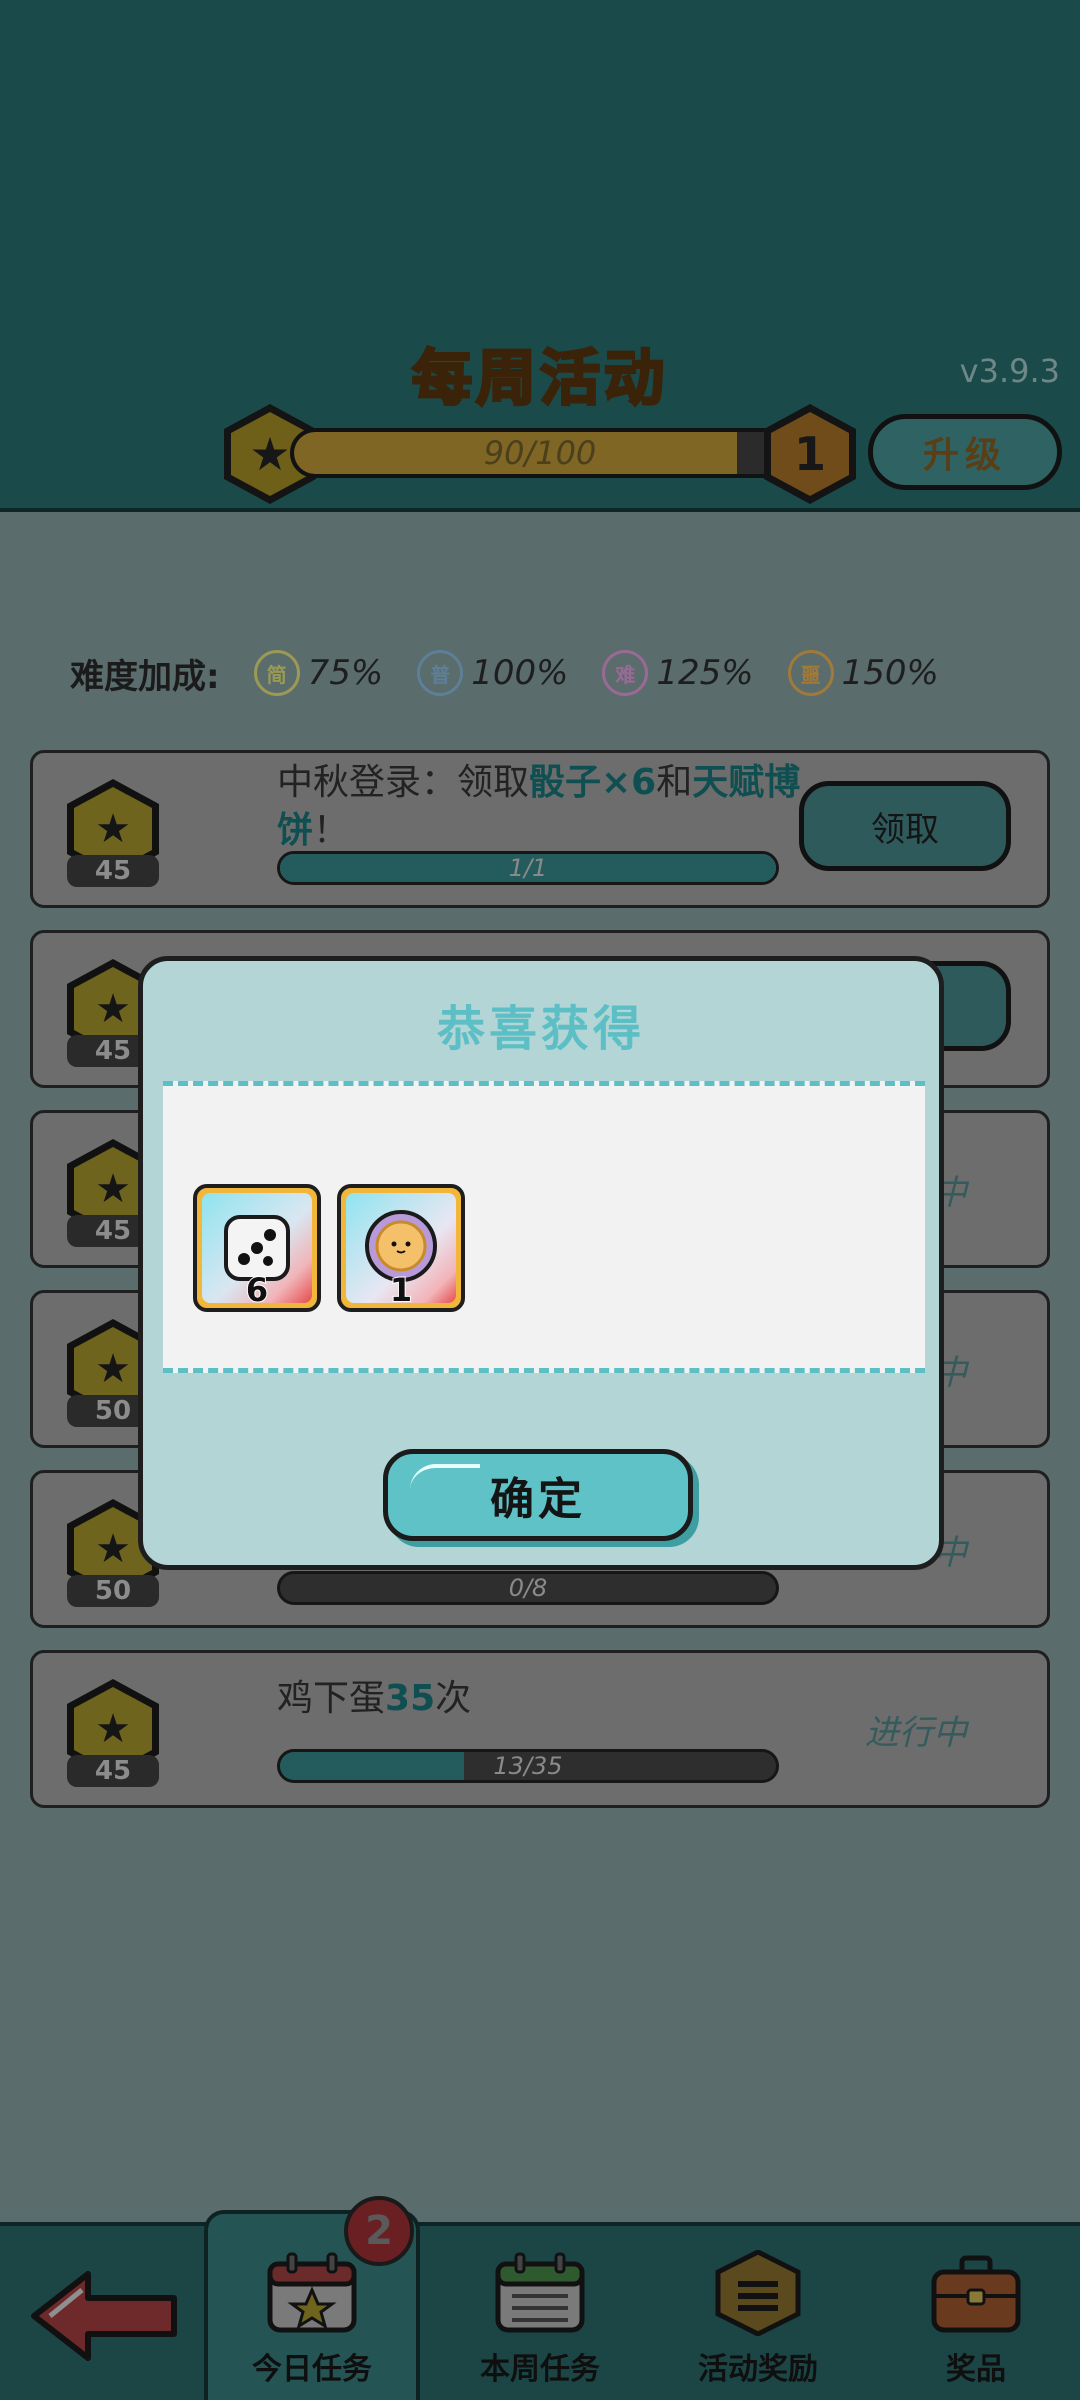 Image resolution: width=1080 pixels, height=2400 pixels. I want to click on reward-item: 6, so click(257, 1248).